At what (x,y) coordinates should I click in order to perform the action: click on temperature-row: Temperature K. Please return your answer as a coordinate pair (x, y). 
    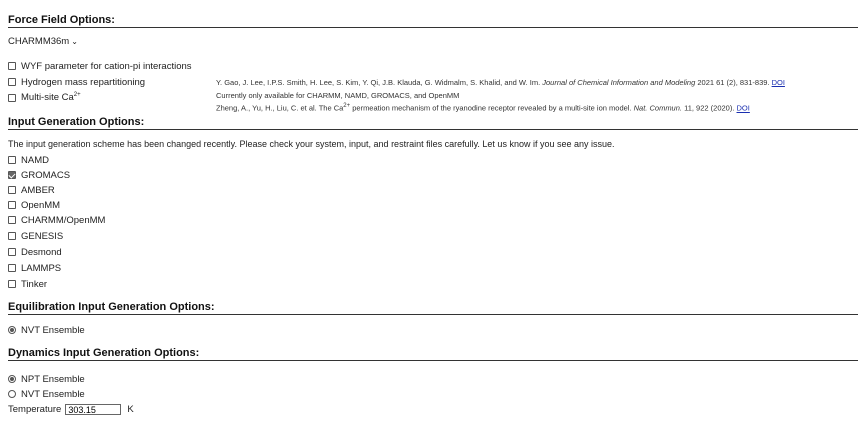
    Looking at the image, I should click on (71, 409).